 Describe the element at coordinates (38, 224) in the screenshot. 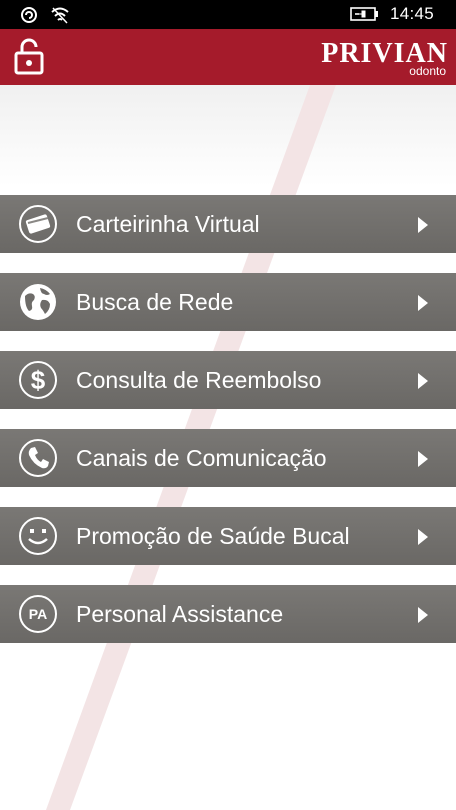

I see `card-icon` at that location.